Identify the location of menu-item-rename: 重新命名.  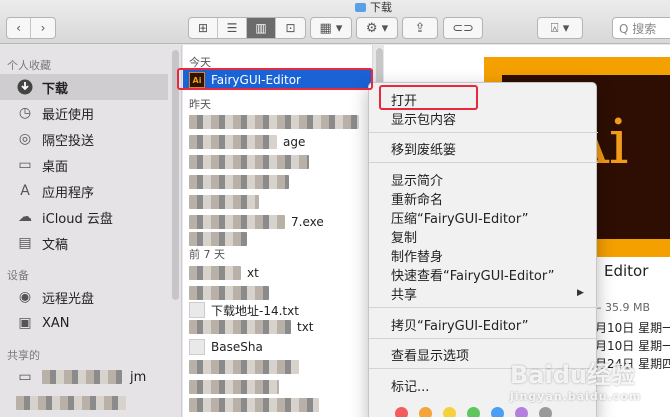
(417, 198).